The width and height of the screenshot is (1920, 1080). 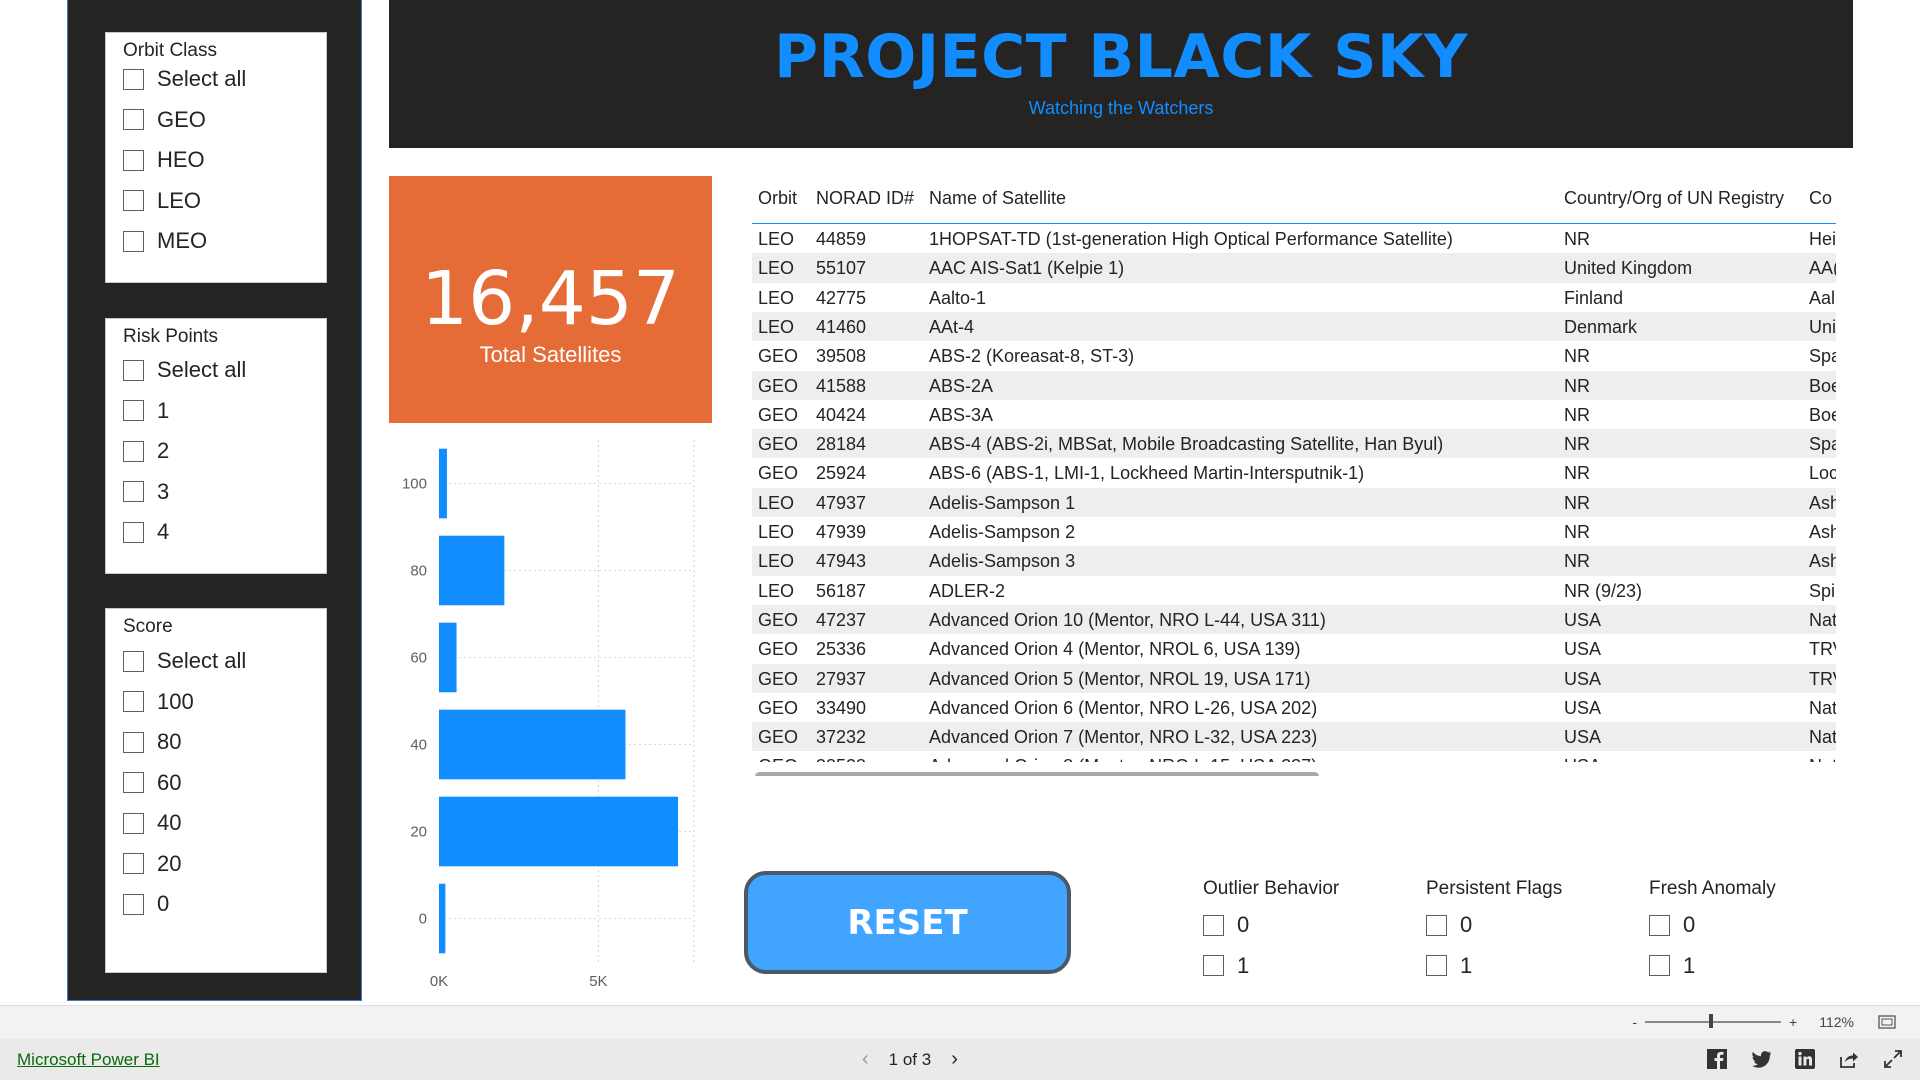 What do you see at coordinates (152, 823) in the screenshot?
I see `slicer-option-40: 40` at bounding box center [152, 823].